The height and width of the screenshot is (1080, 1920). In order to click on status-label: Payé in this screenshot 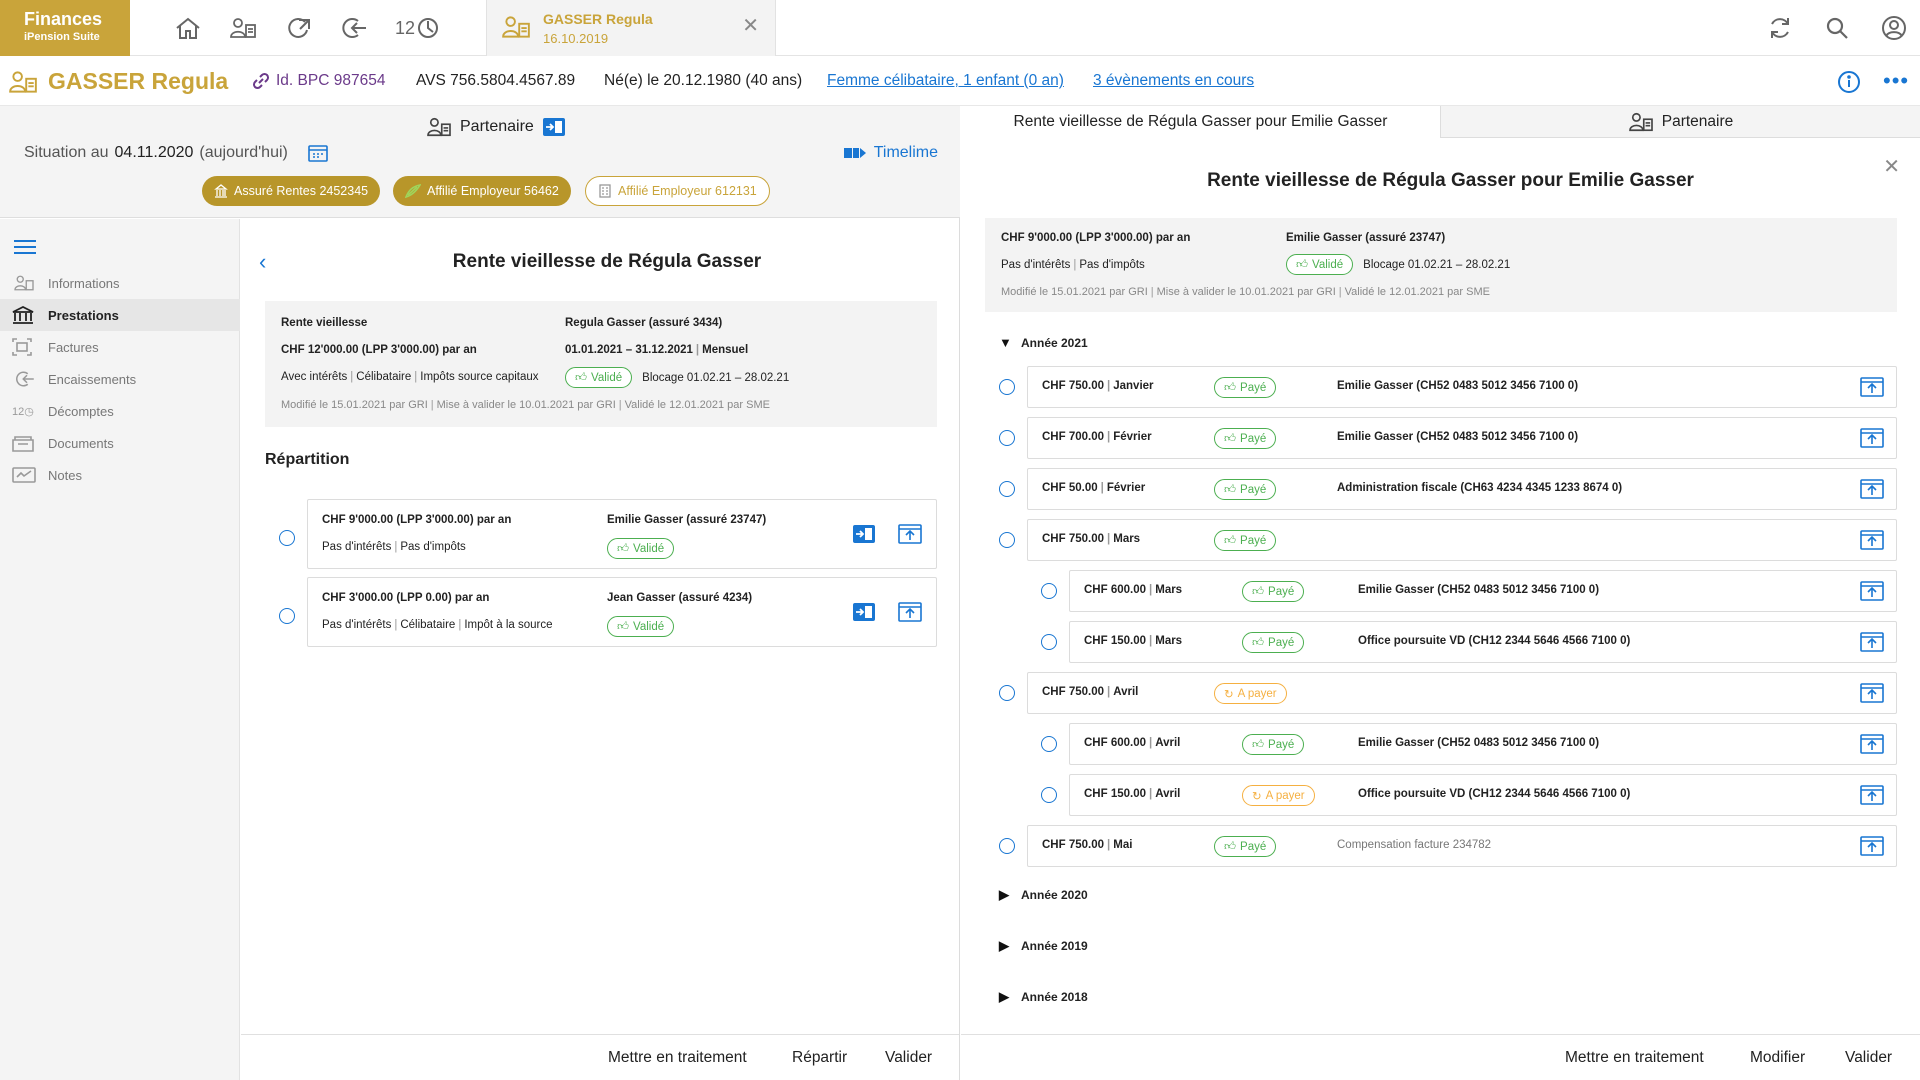, I will do `click(1253, 540)`.